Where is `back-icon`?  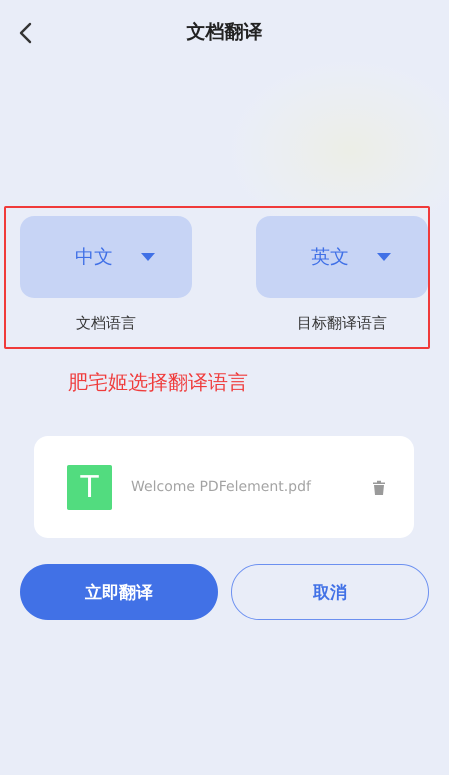 back-icon is located at coordinates (25, 33).